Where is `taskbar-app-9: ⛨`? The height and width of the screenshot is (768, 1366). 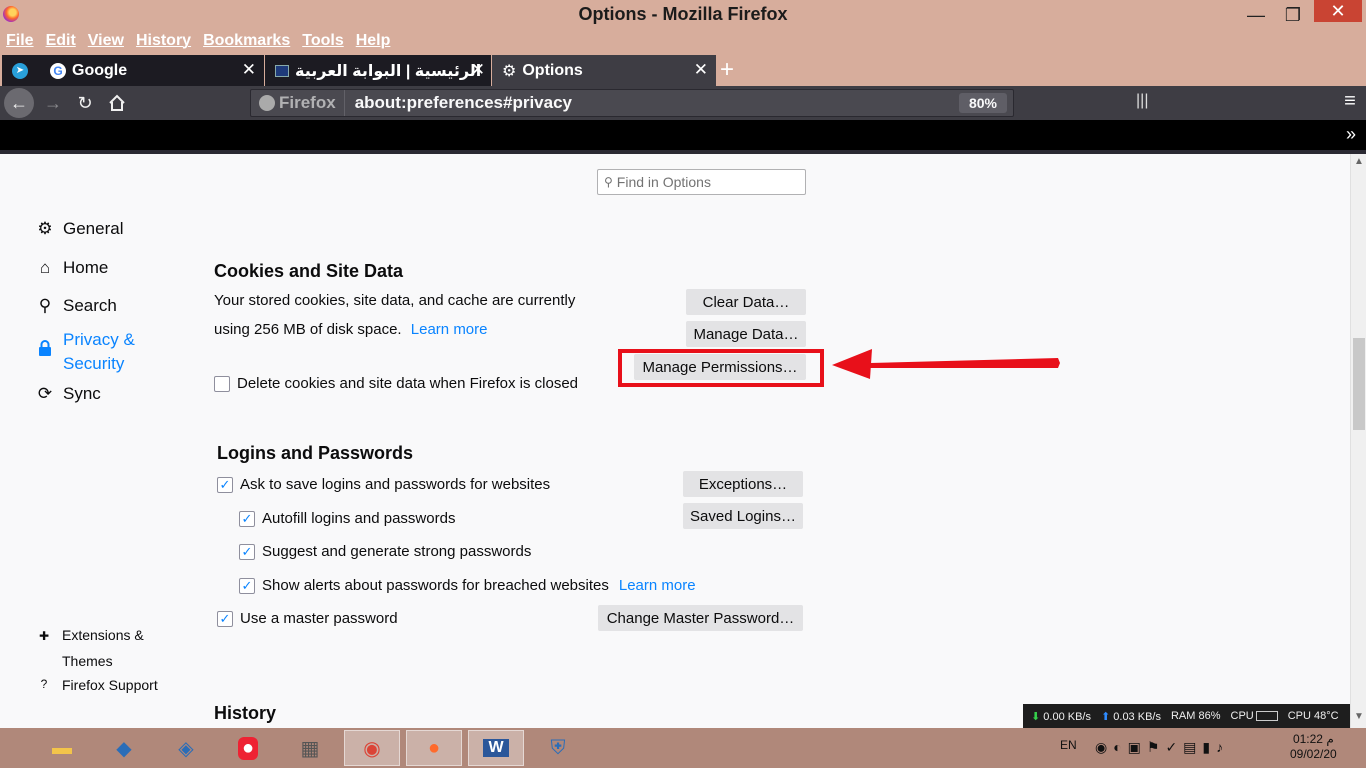
taskbar-app-9: ⛨ is located at coordinates (558, 748).